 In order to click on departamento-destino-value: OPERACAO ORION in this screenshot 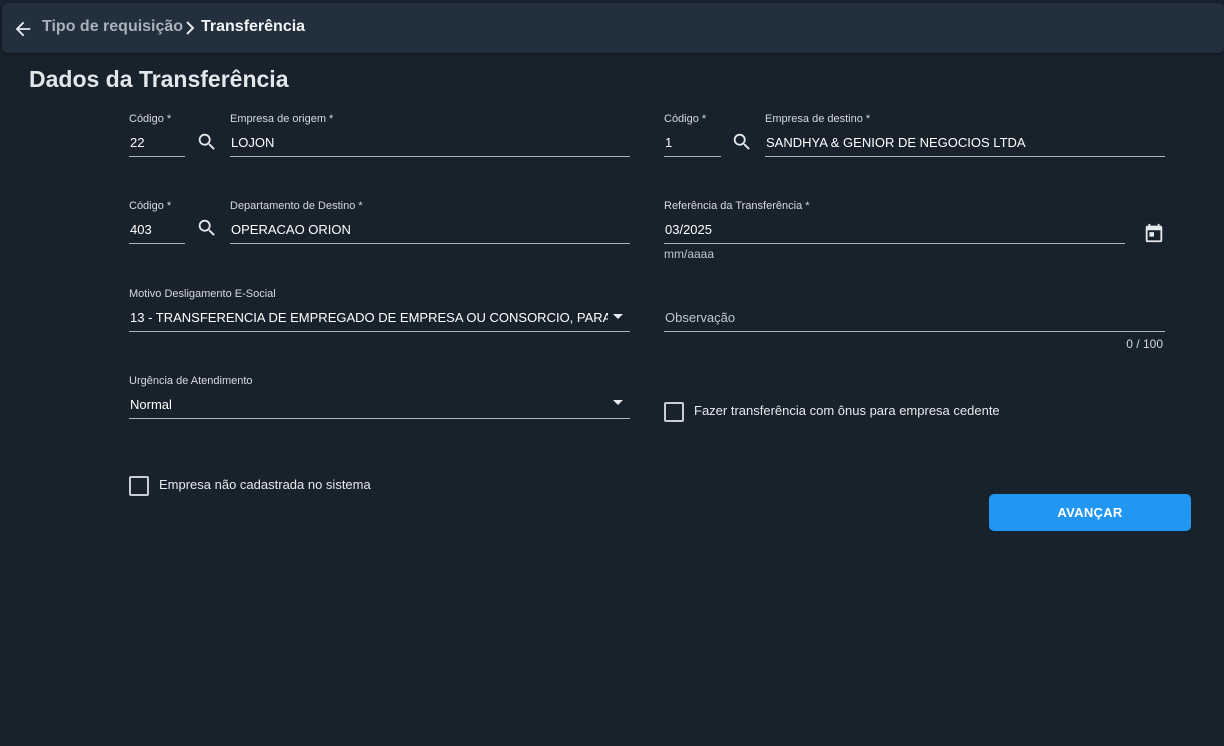, I will do `click(291, 229)`.